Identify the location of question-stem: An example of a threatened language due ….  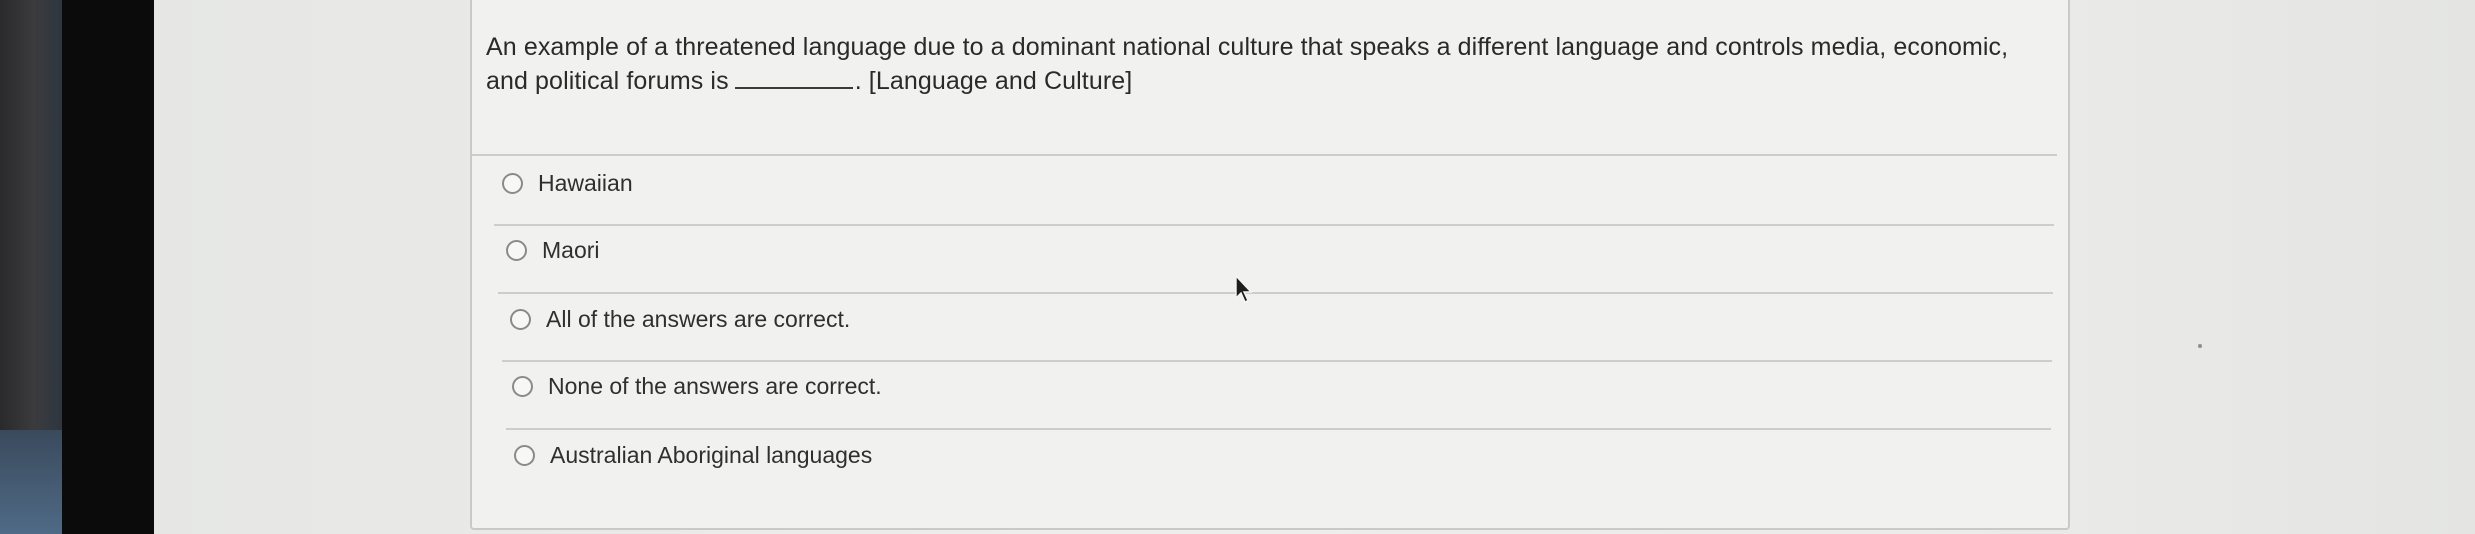
(1247, 64).